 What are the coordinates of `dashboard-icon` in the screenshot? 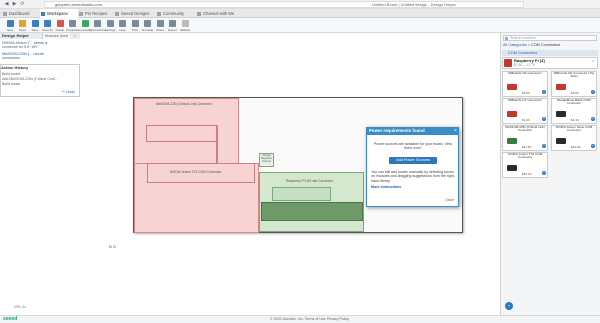 It's located at (5, 13).